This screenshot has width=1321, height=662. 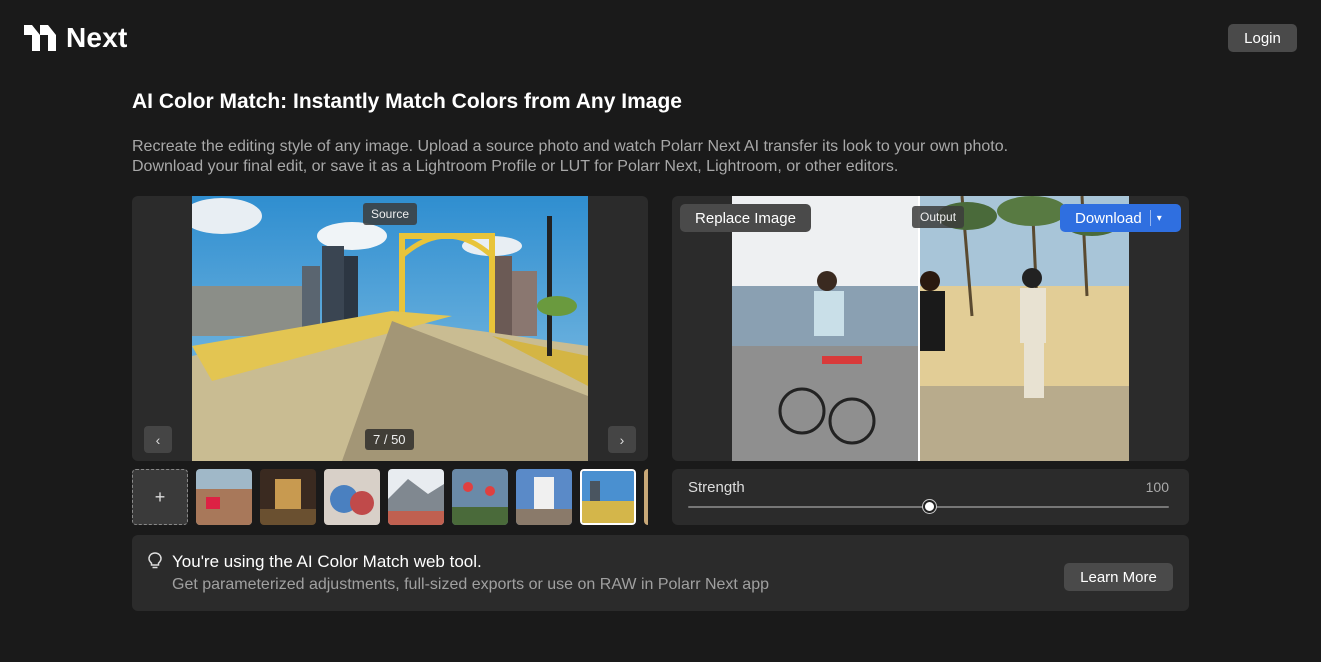 I want to click on source-badge: Source, so click(x=390, y=214).